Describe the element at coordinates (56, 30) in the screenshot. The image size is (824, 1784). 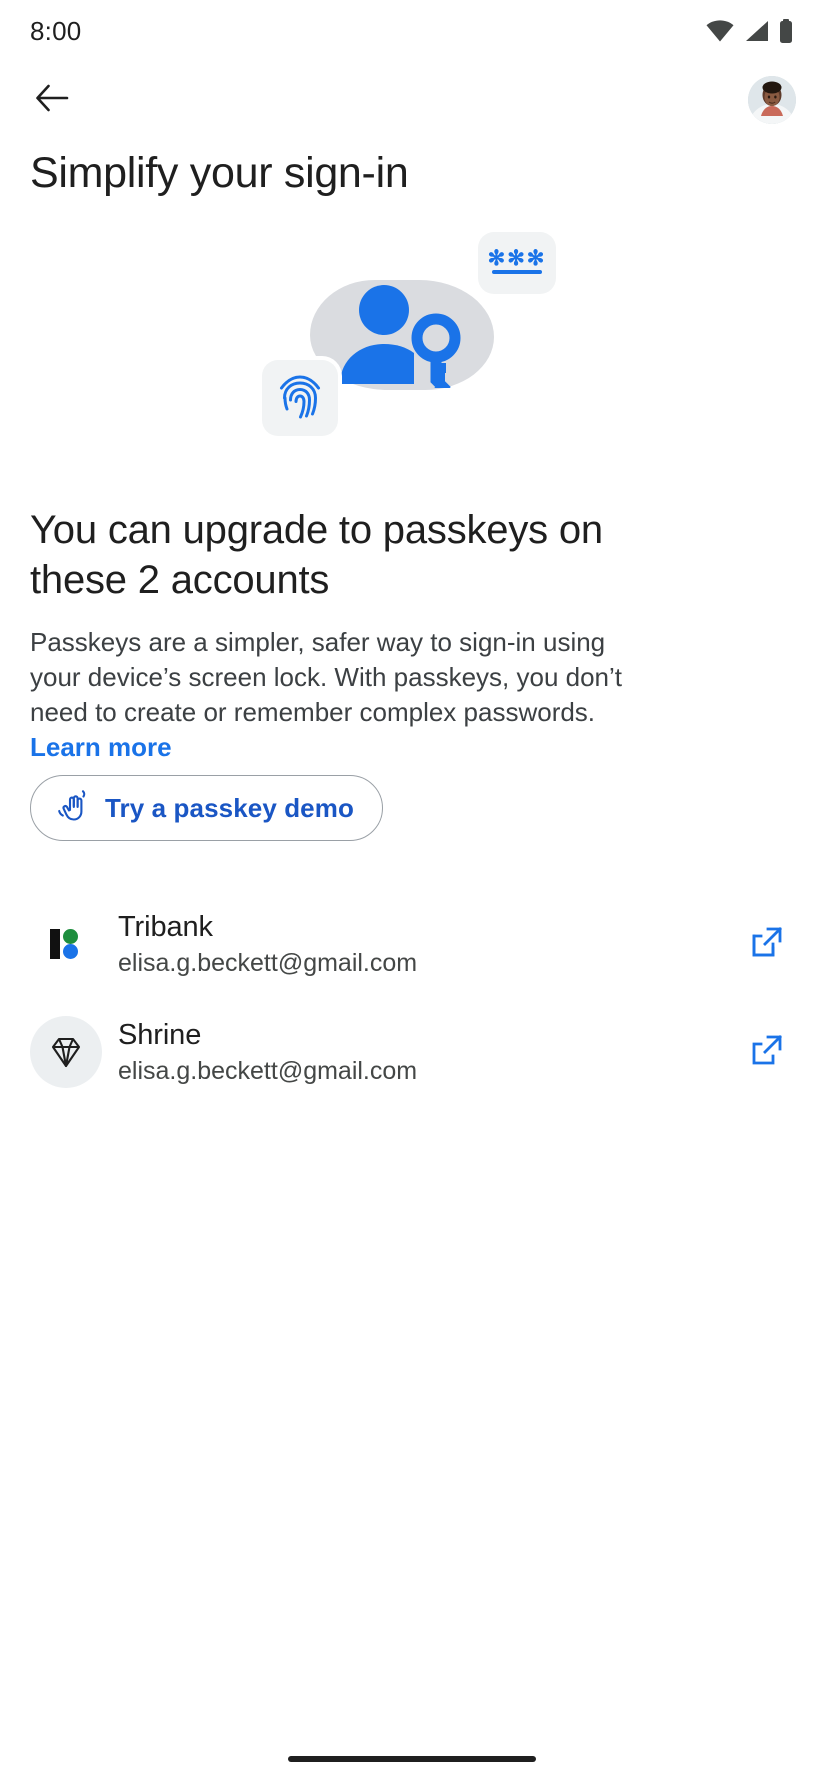
I see `status-time: 8:00` at that location.